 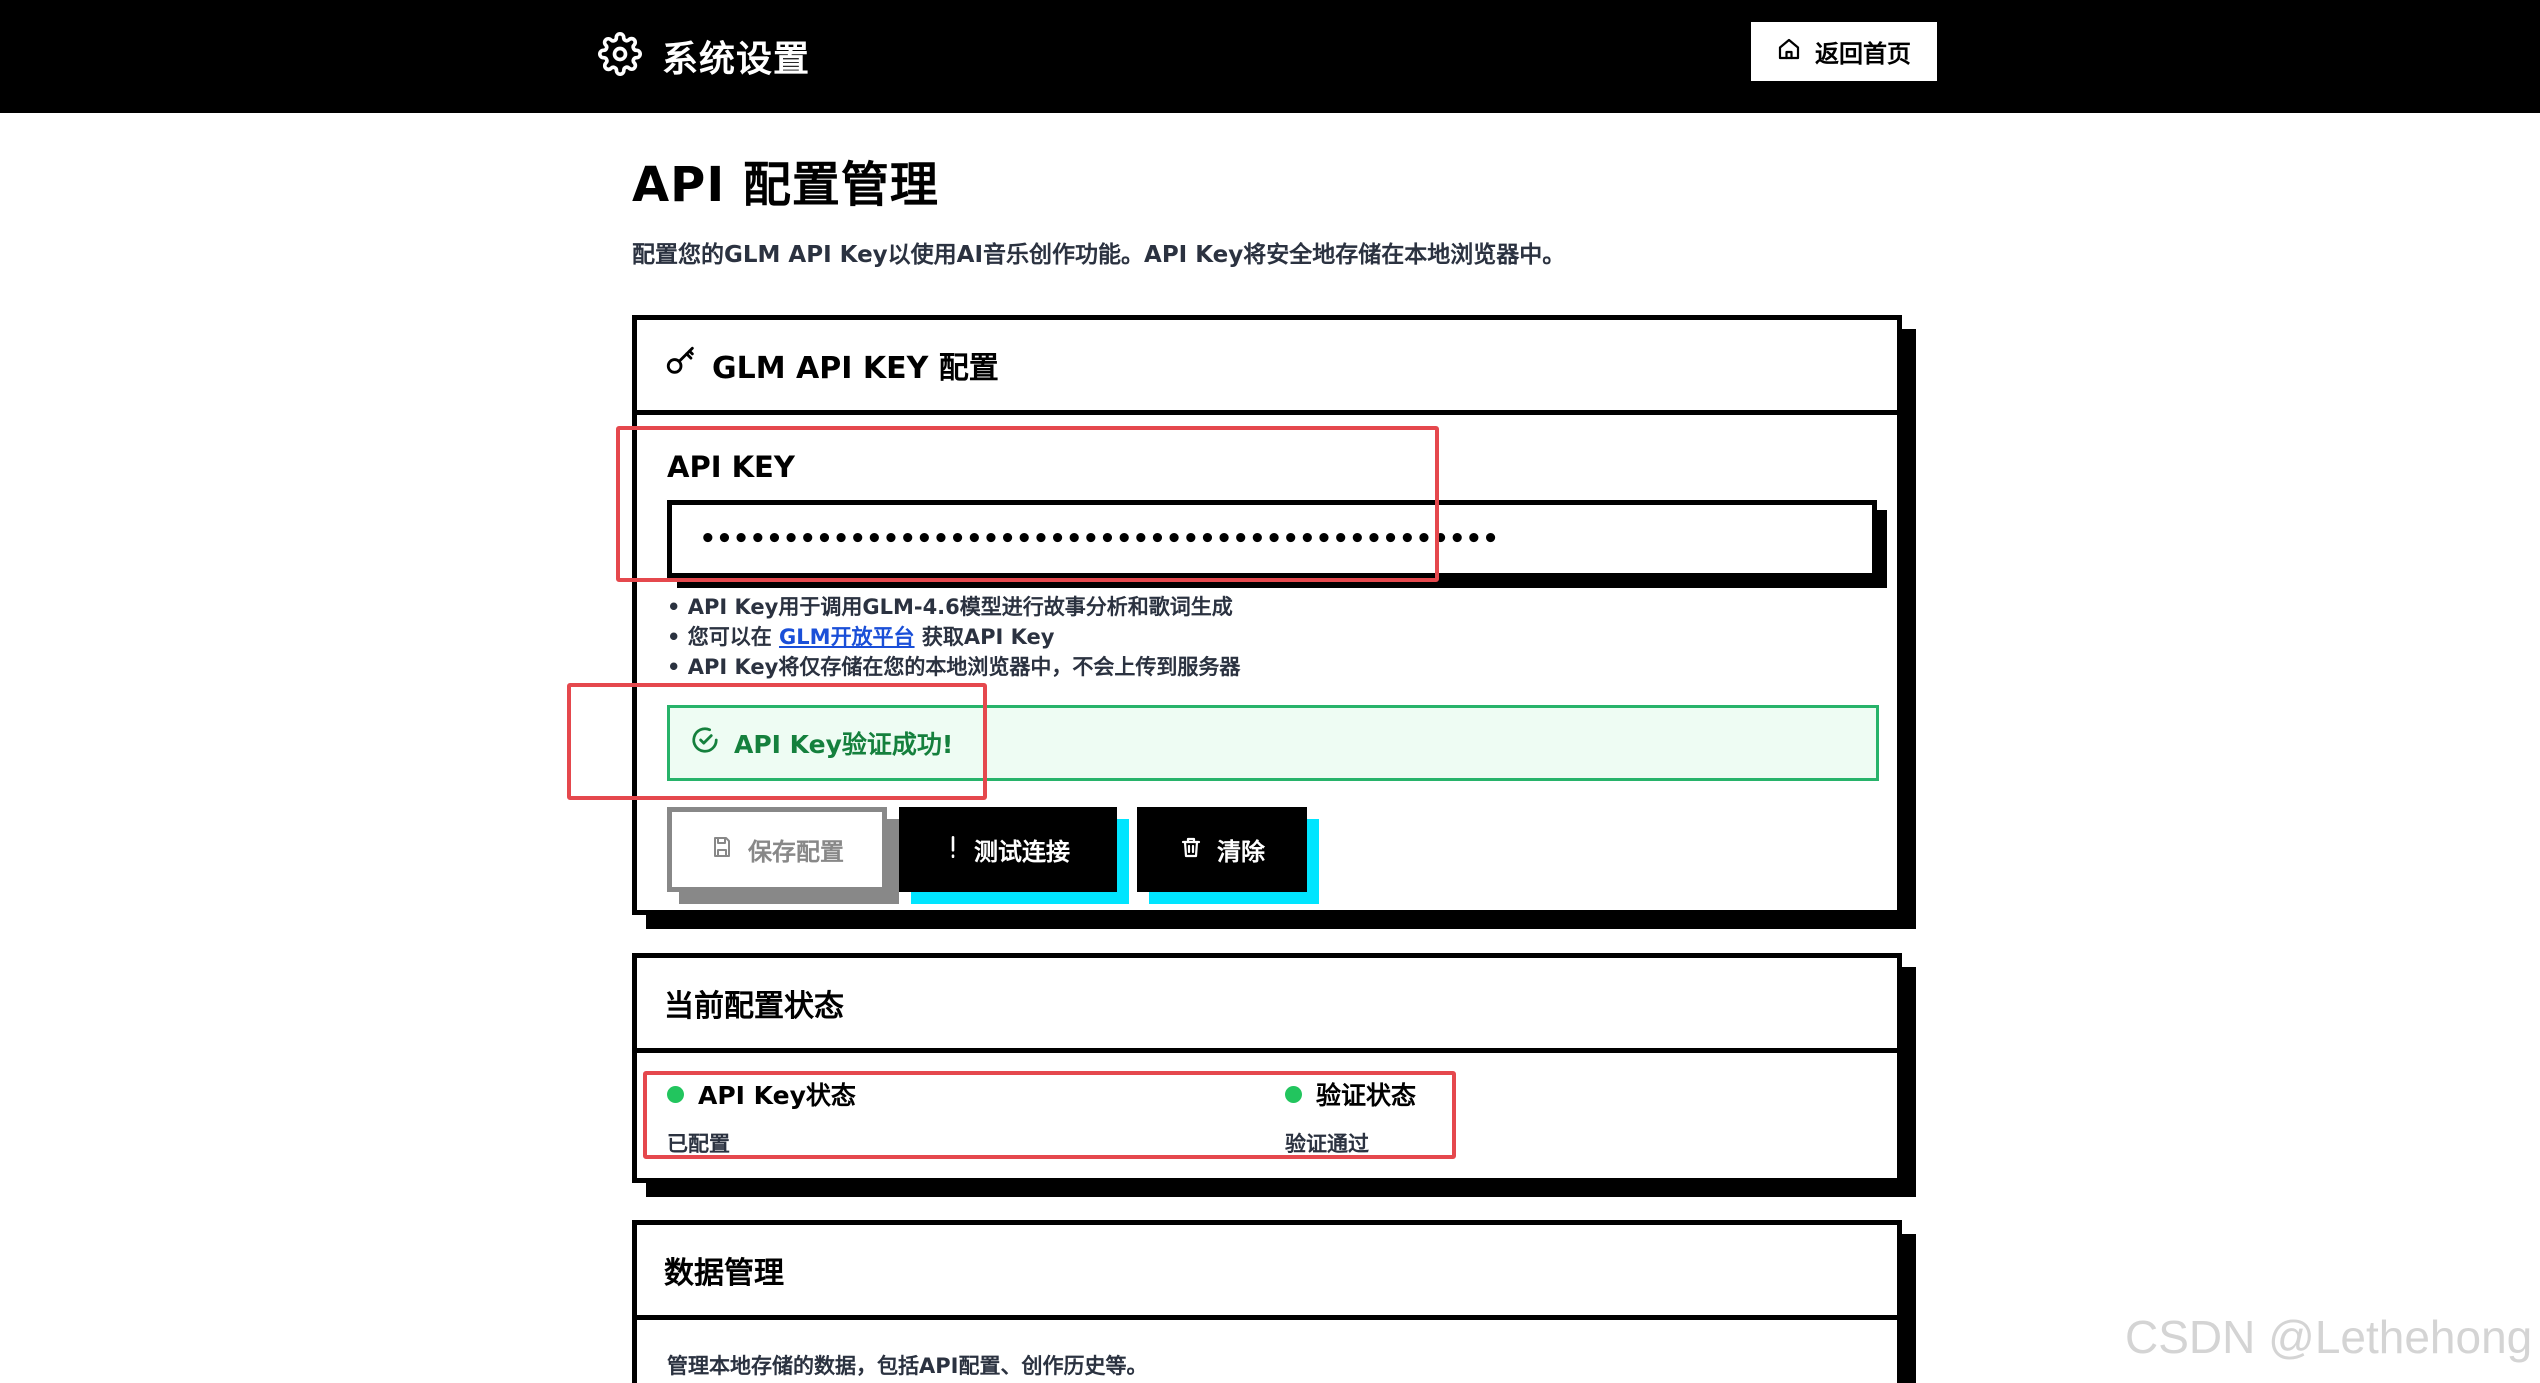 I want to click on test-connection-button: 测试连接, so click(x=1008, y=849).